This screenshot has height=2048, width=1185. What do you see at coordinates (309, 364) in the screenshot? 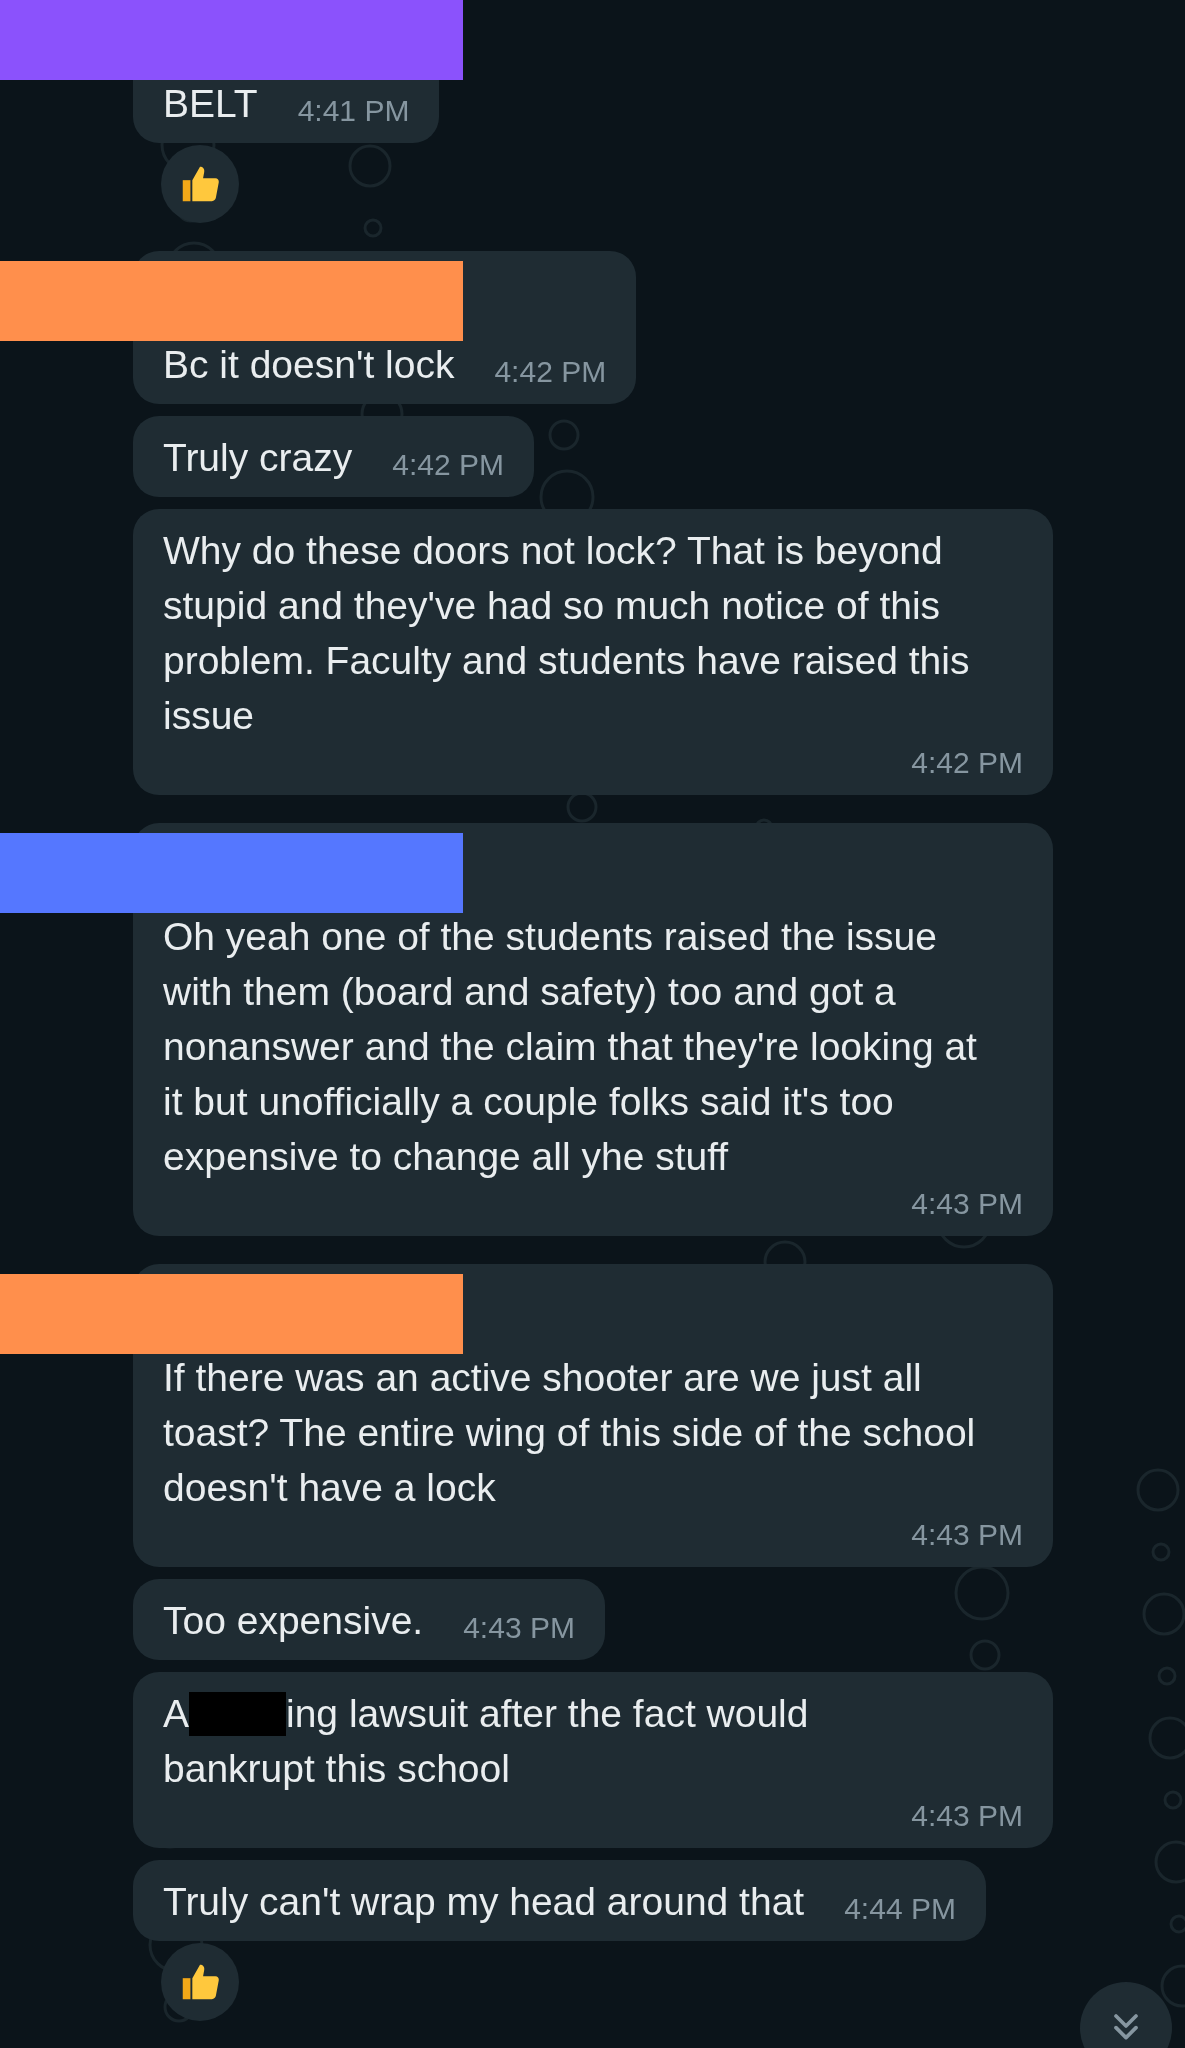
I see `message-text: Bc it doesn't lock` at bounding box center [309, 364].